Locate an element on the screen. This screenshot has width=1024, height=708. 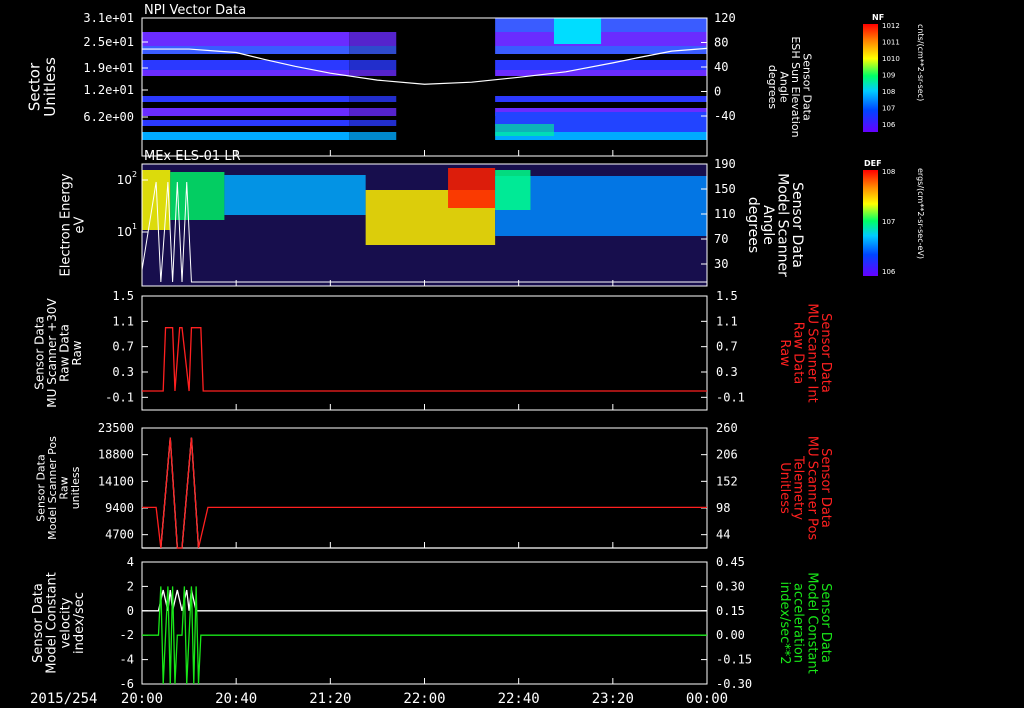
els-colorbar-tick: 106 is located at coordinates (889, 272).